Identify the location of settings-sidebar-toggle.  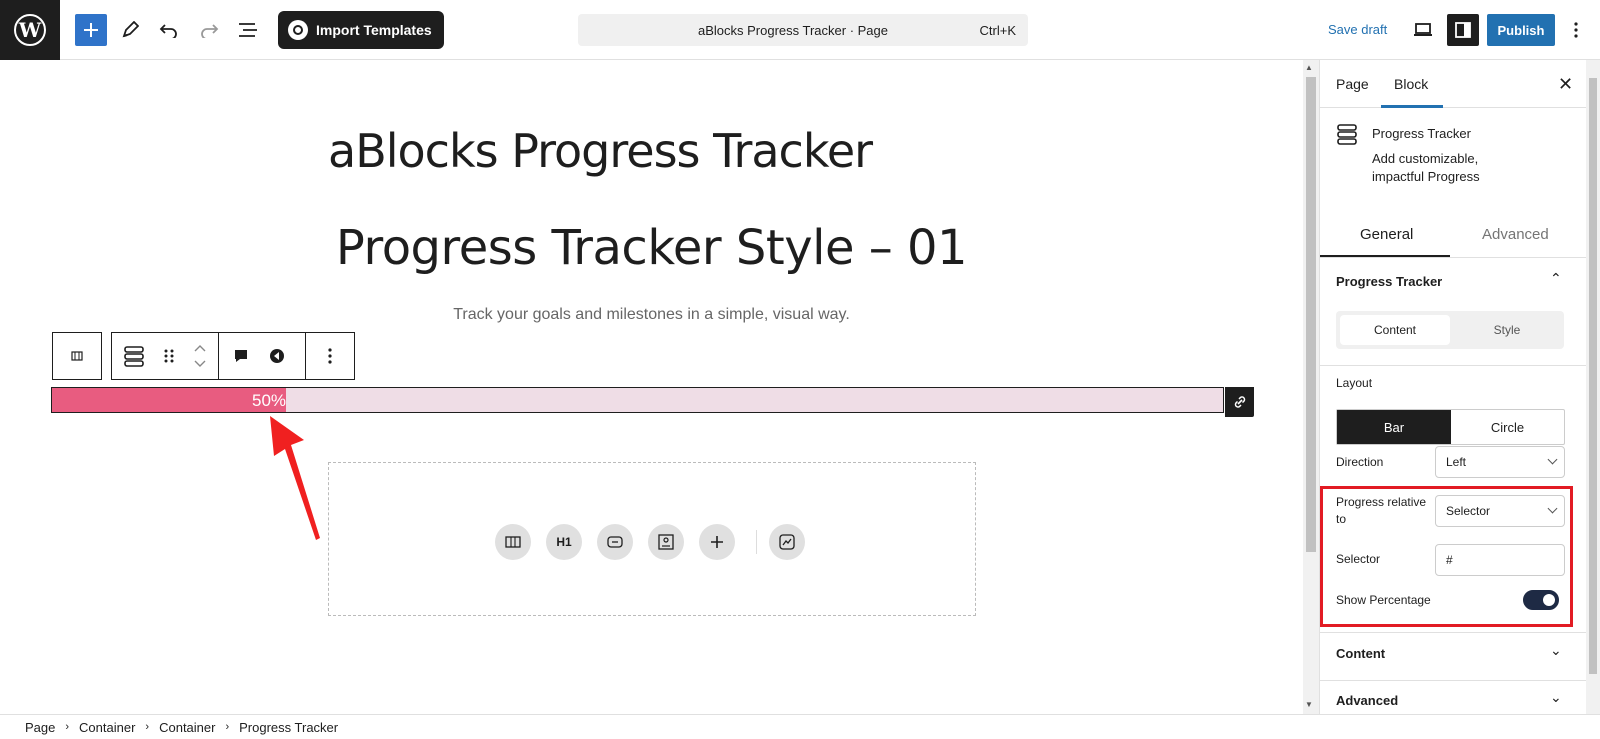
(1463, 30).